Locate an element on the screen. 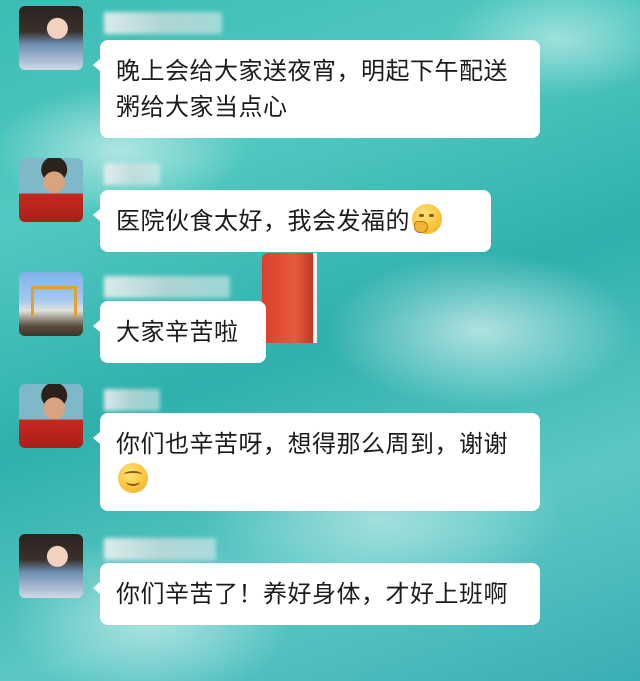 The width and height of the screenshot is (640, 681). message-text: 医院伙食太好，我会发福的 is located at coordinates (263, 221).